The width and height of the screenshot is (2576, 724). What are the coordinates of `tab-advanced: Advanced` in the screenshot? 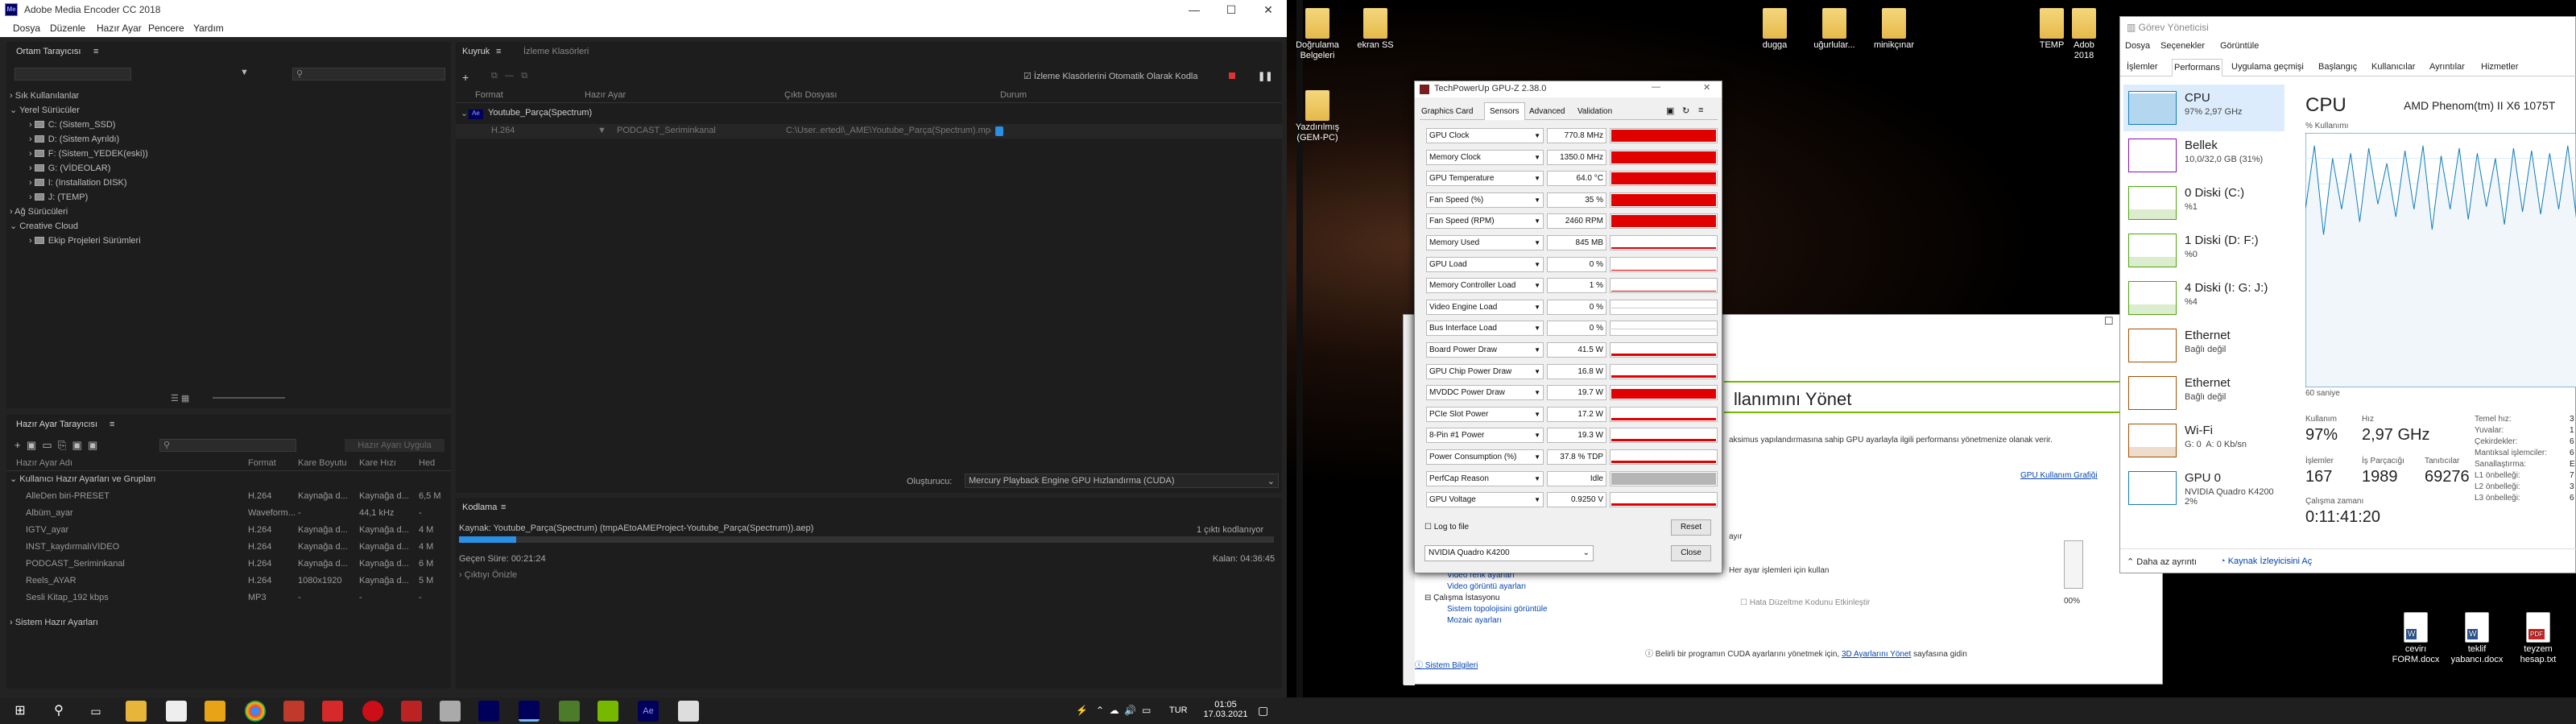 It's located at (1547, 111).